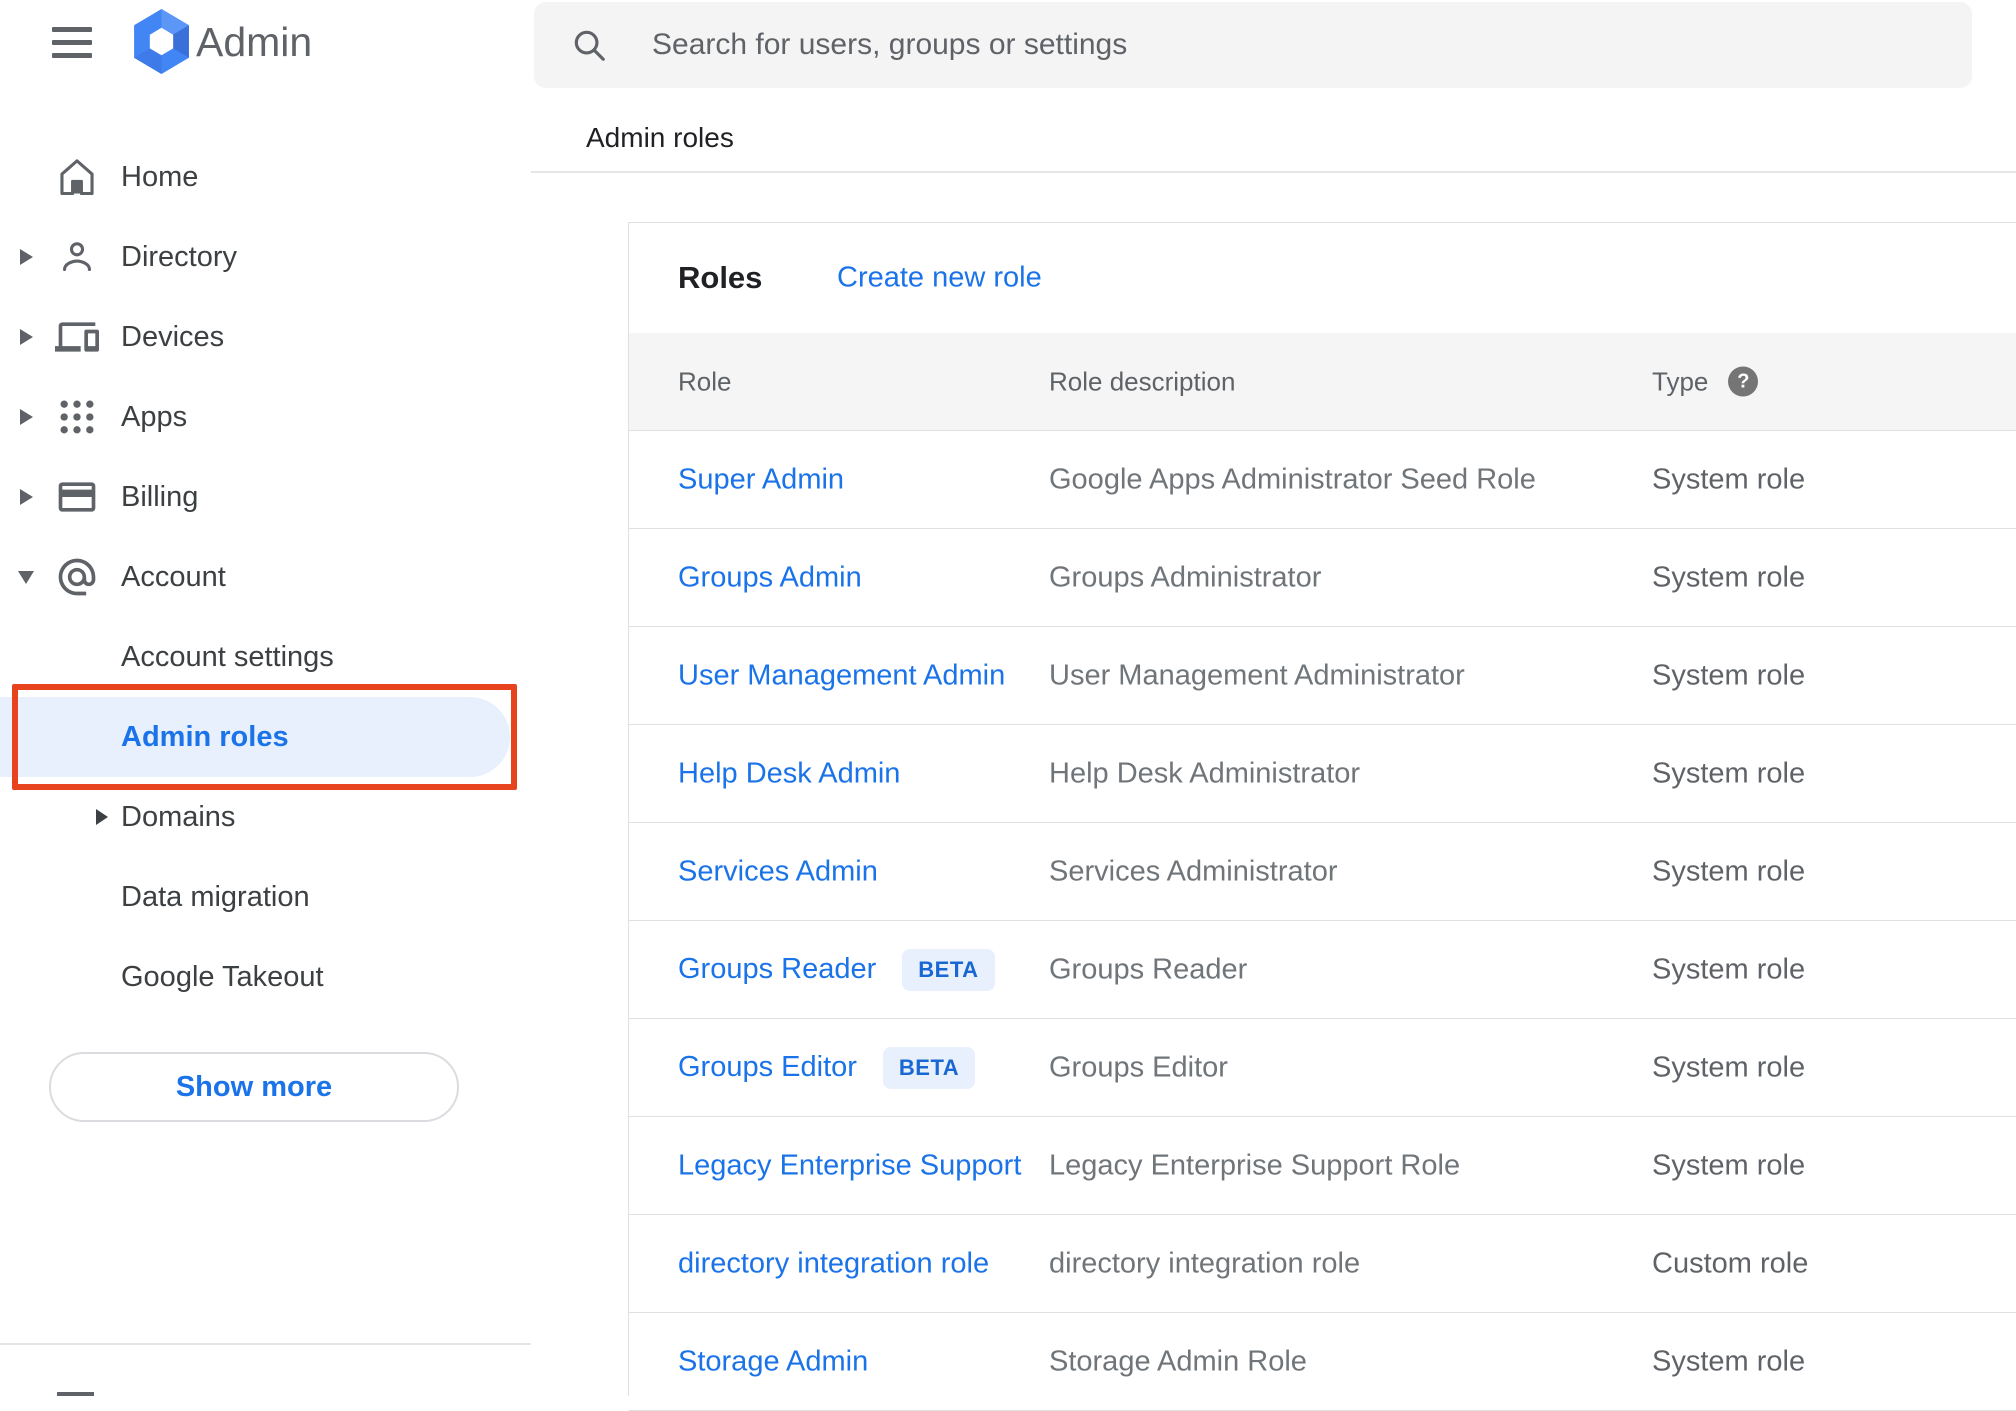  What do you see at coordinates (660, 137) in the screenshot?
I see `breadcrumb: Admin roles` at bounding box center [660, 137].